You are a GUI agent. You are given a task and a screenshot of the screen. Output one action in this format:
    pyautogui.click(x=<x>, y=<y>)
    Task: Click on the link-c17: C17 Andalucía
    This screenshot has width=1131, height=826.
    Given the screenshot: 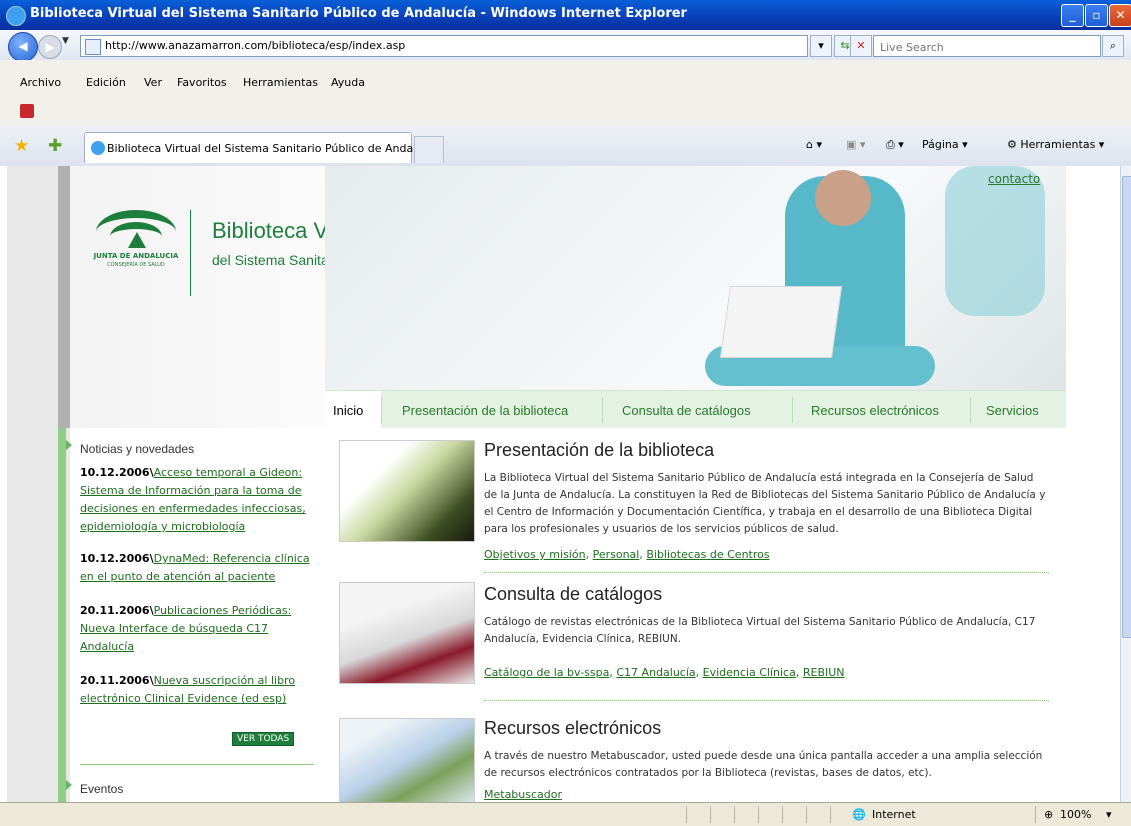 What is the action you would take?
    pyautogui.click(x=655, y=672)
    